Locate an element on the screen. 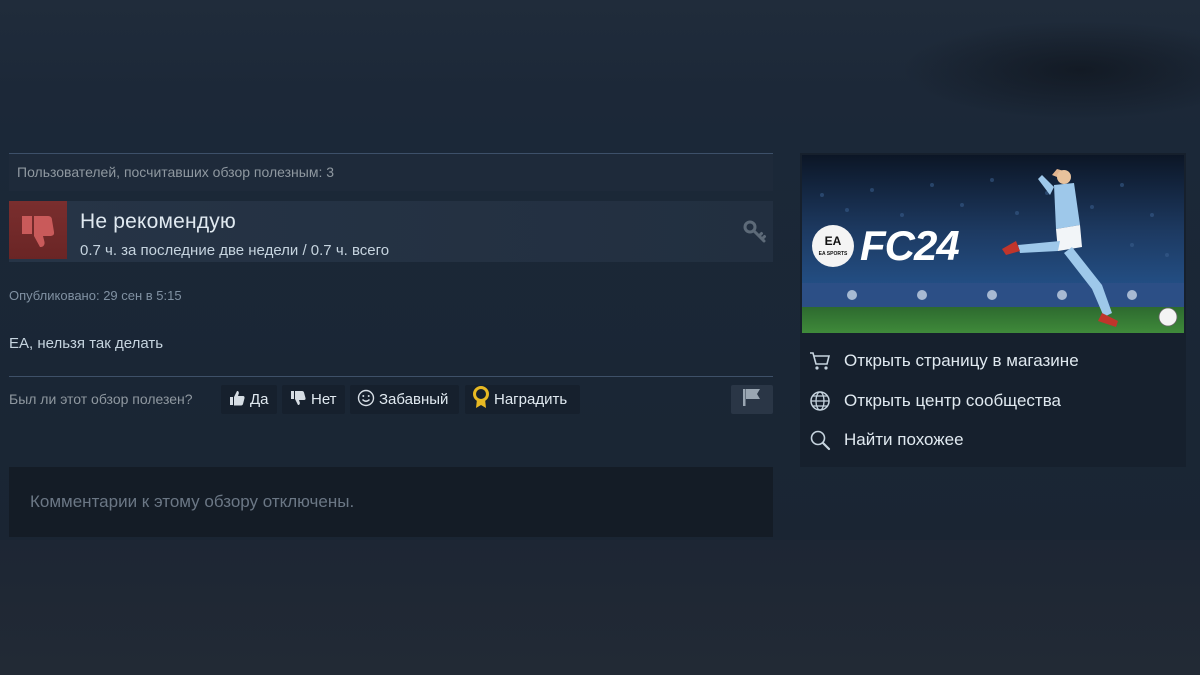  divider is located at coordinates (391, 376).